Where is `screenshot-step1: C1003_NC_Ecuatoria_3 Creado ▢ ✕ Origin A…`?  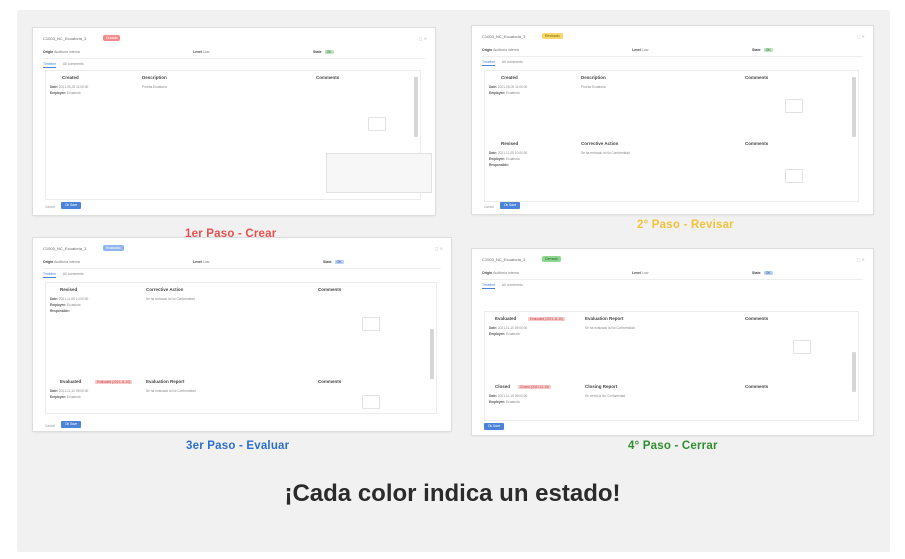 screenshot-step1: C1003_NC_Ecuatoria_3 Creado ▢ ✕ Origin A… is located at coordinates (234, 121).